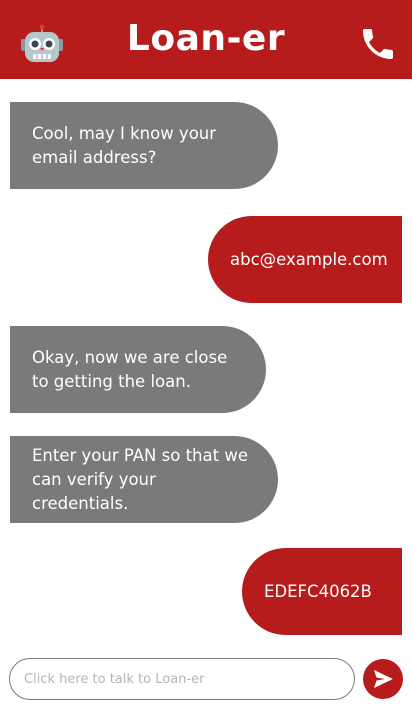 This screenshot has width=412, height=726. What do you see at coordinates (378, 44) in the screenshot?
I see `phone-icon` at bounding box center [378, 44].